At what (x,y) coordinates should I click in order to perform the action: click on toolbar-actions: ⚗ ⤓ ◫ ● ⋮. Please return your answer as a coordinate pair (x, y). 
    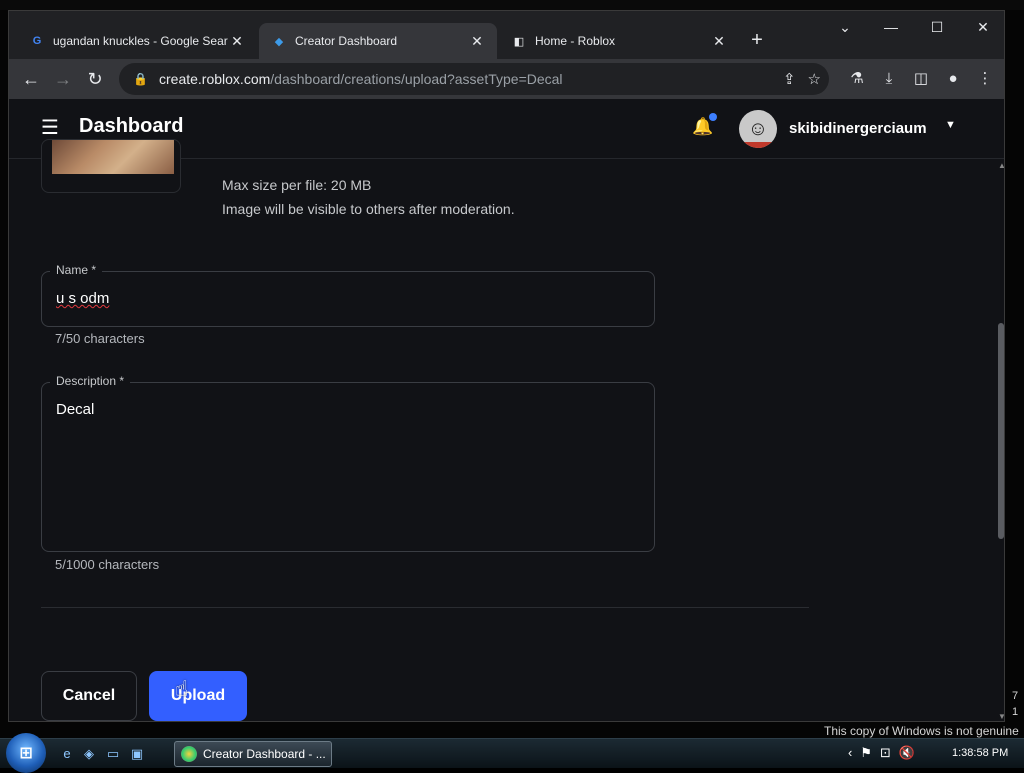
    Looking at the image, I should click on (921, 79).